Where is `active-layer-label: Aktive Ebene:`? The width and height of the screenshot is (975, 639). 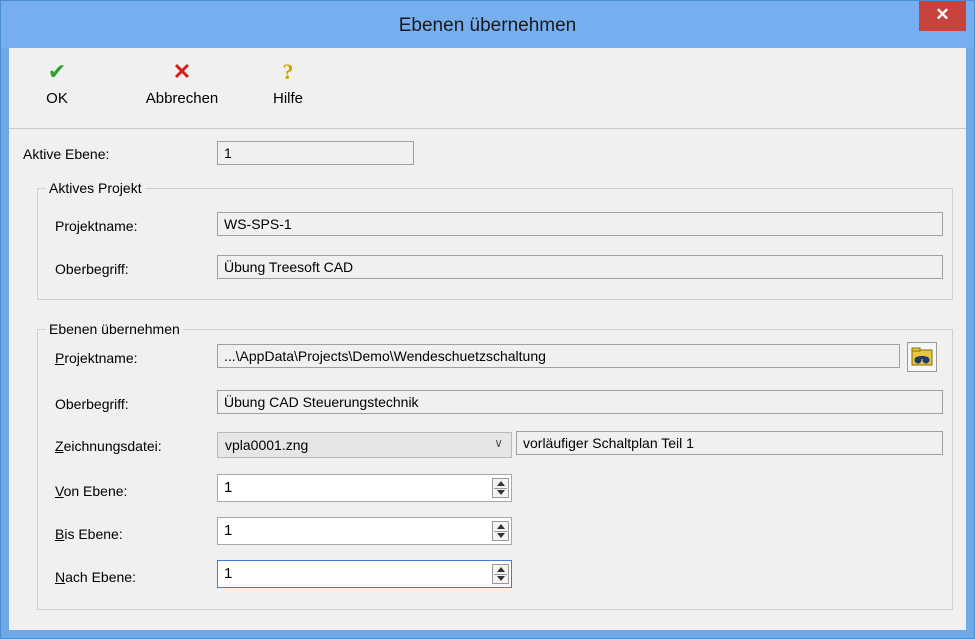
active-layer-label: Aktive Ebene: is located at coordinates (66, 154).